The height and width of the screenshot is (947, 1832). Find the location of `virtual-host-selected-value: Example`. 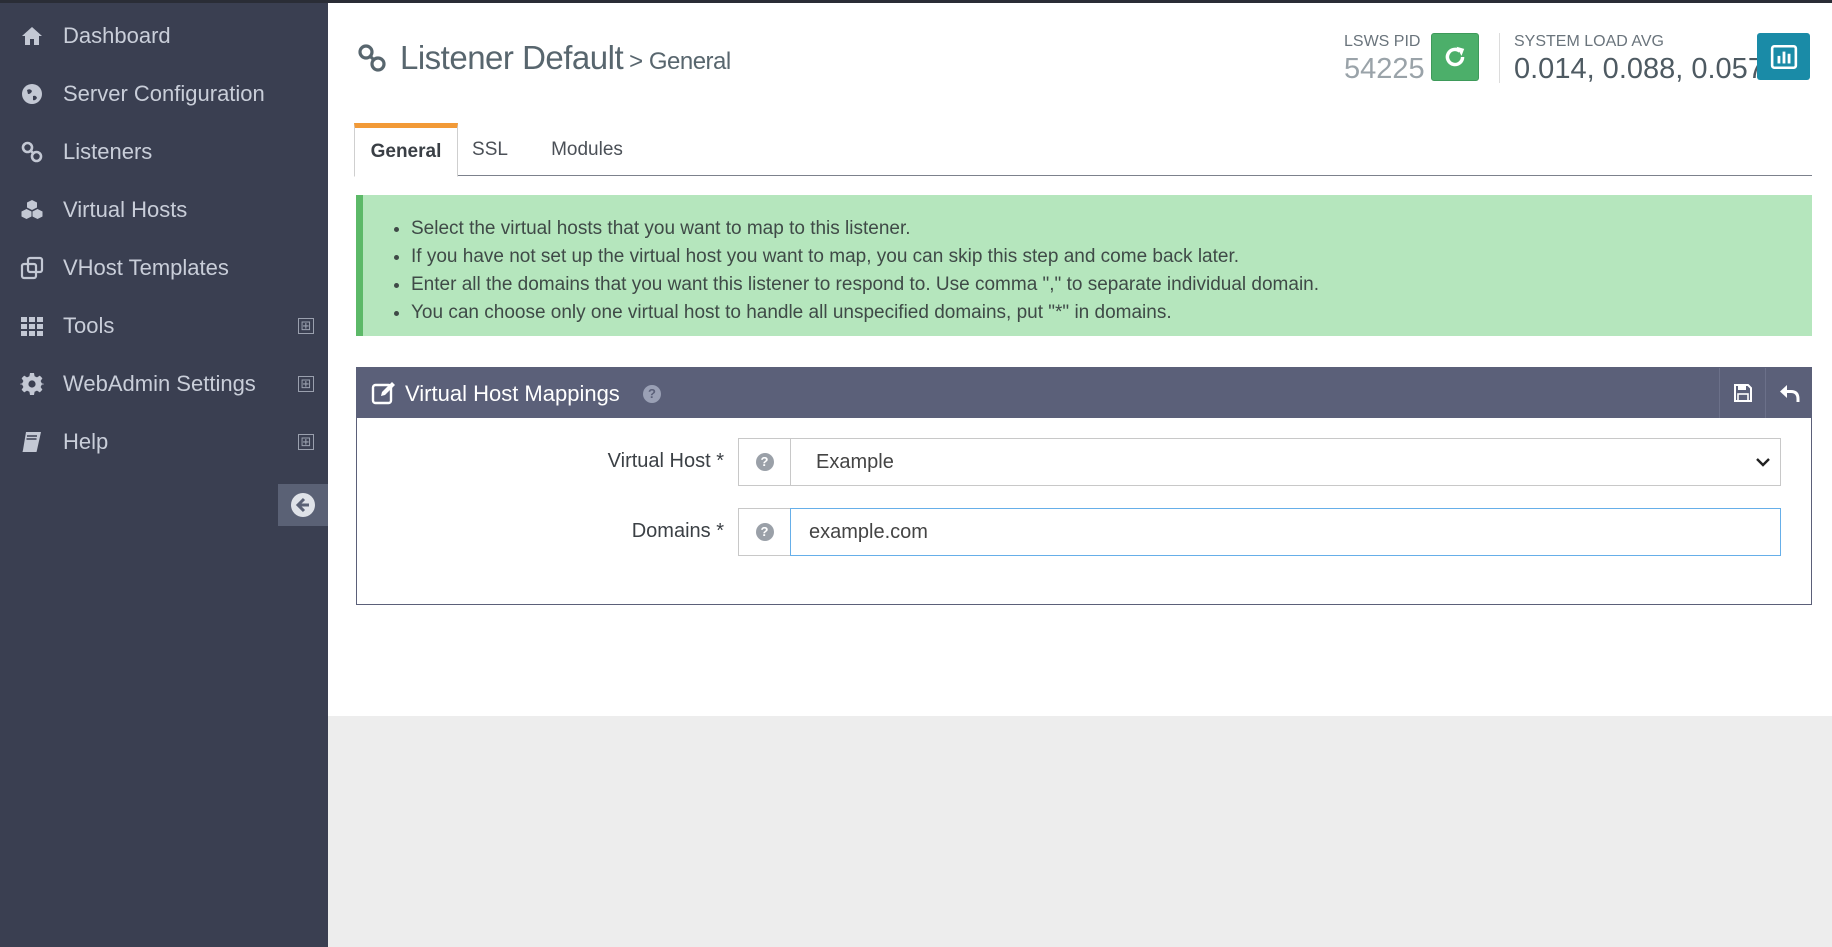

virtual-host-selected-value: Example is located at coordinates (855, 461).